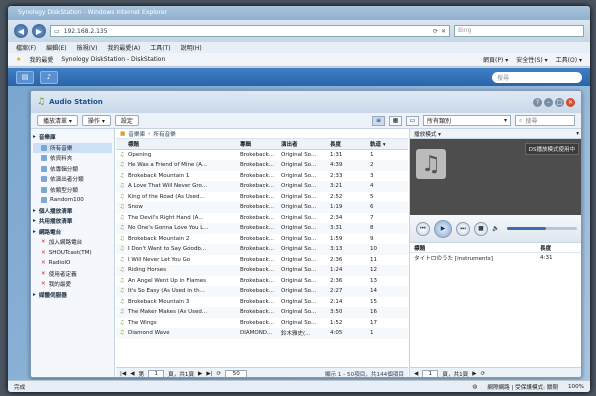  Describe the element at coordinates (126, 120) in the screenshot. I see `settings-button: 設定` at that location.